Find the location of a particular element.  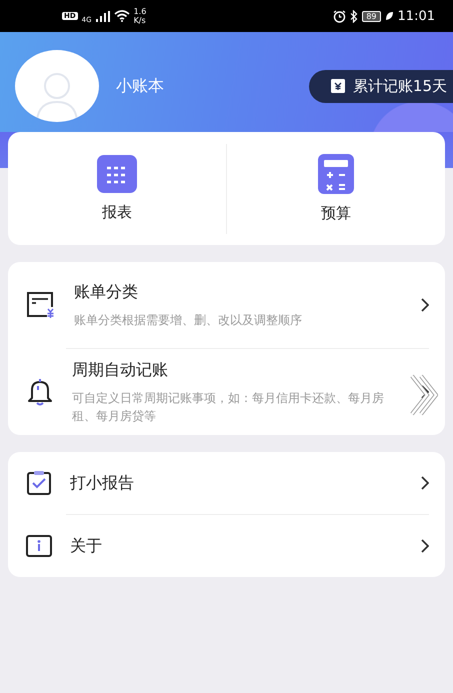

clock-time: 11:01 is located at coordinates (416, 16).